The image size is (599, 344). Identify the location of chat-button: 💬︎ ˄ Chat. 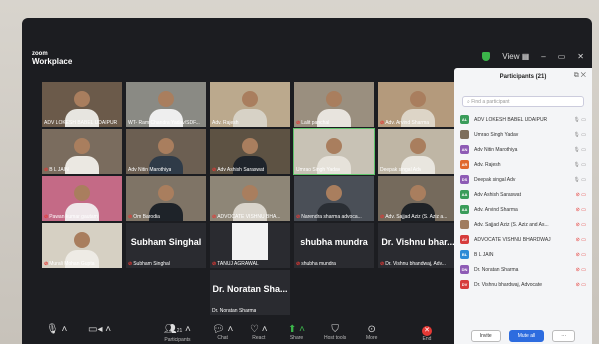
(222, 332).